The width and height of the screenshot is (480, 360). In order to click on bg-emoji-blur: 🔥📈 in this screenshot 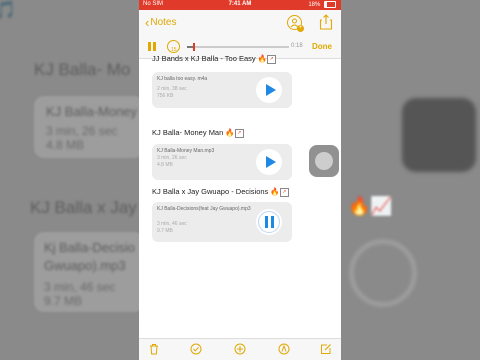, I will do `click(370, 206)`.